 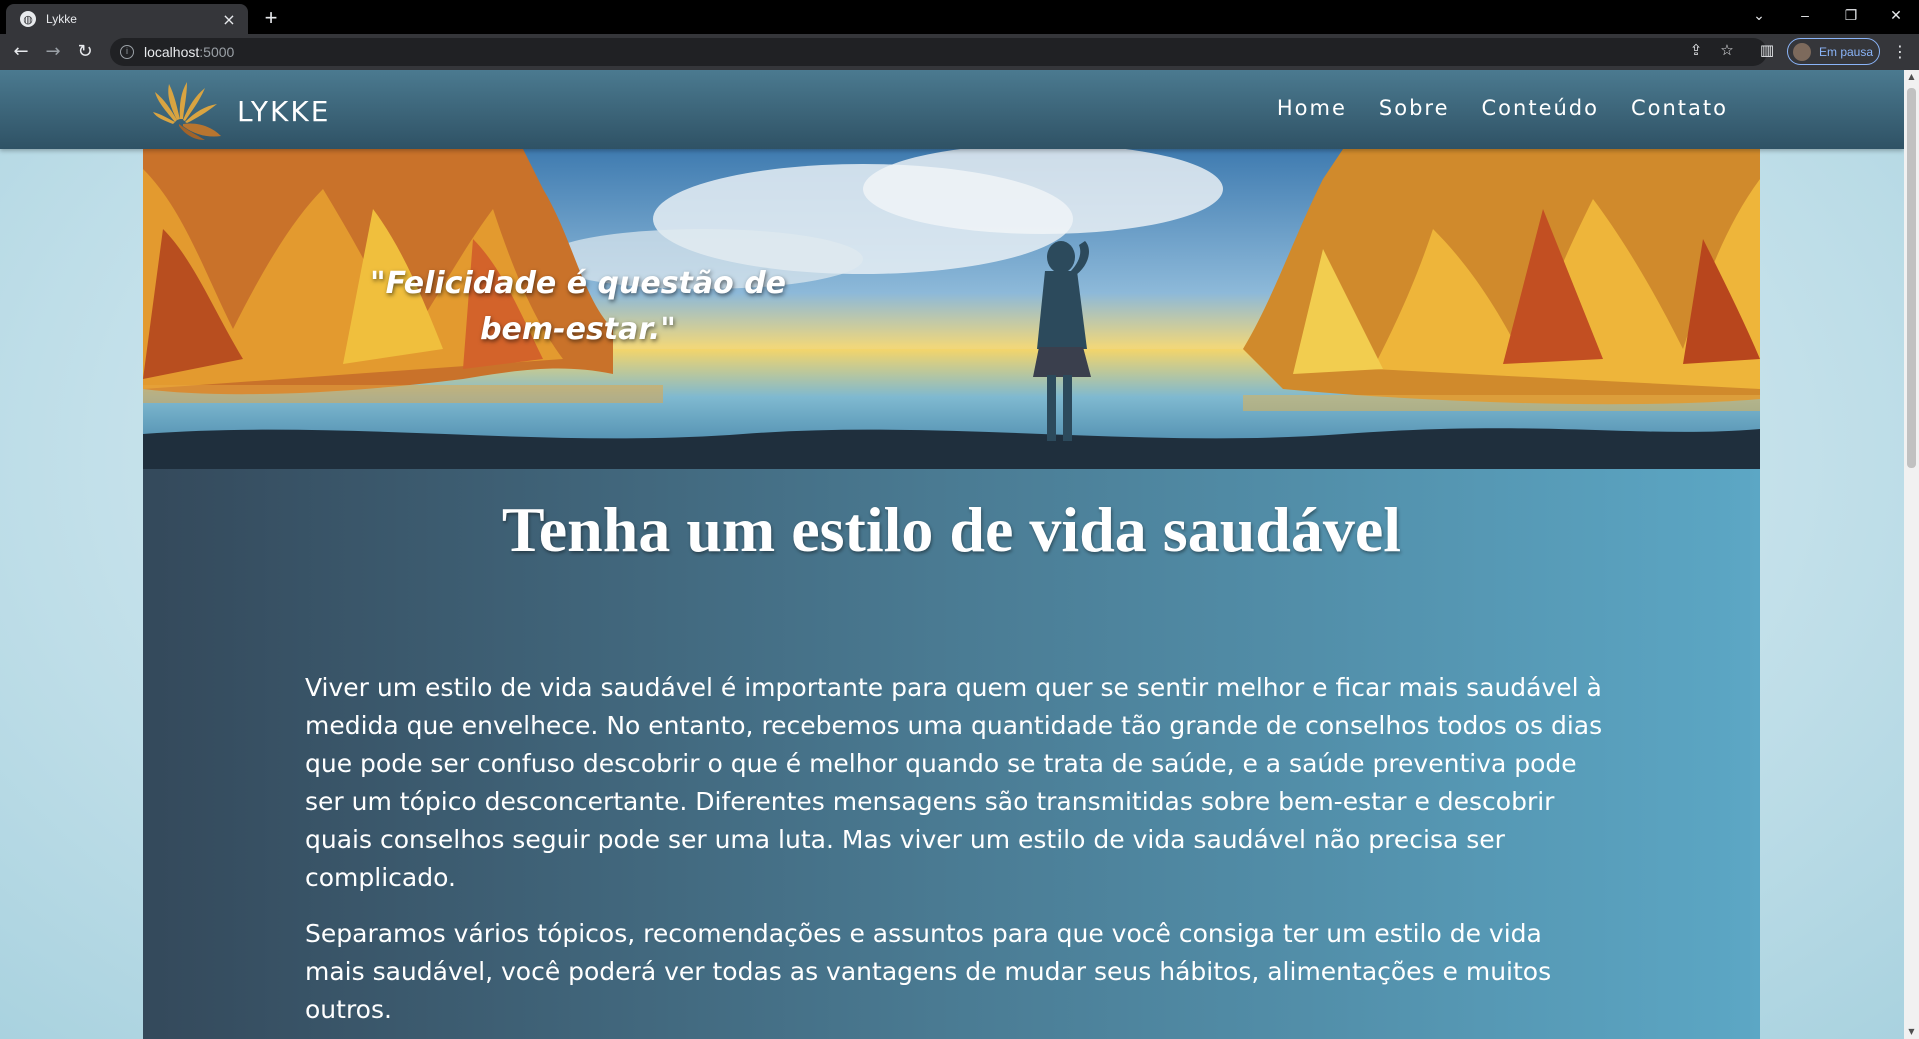 What do you see at coordinates (53, 52) in the screenshot?
I see `arrow-right-icon: →` at bounding box center [53, 52].